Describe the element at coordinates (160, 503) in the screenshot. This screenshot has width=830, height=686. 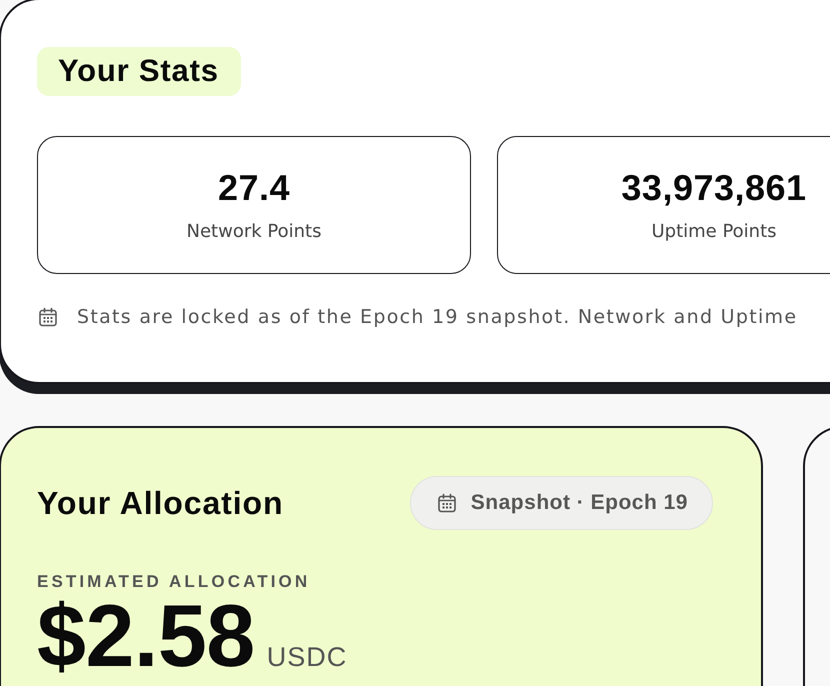
I see `section-title: Your Allocation` at that location.